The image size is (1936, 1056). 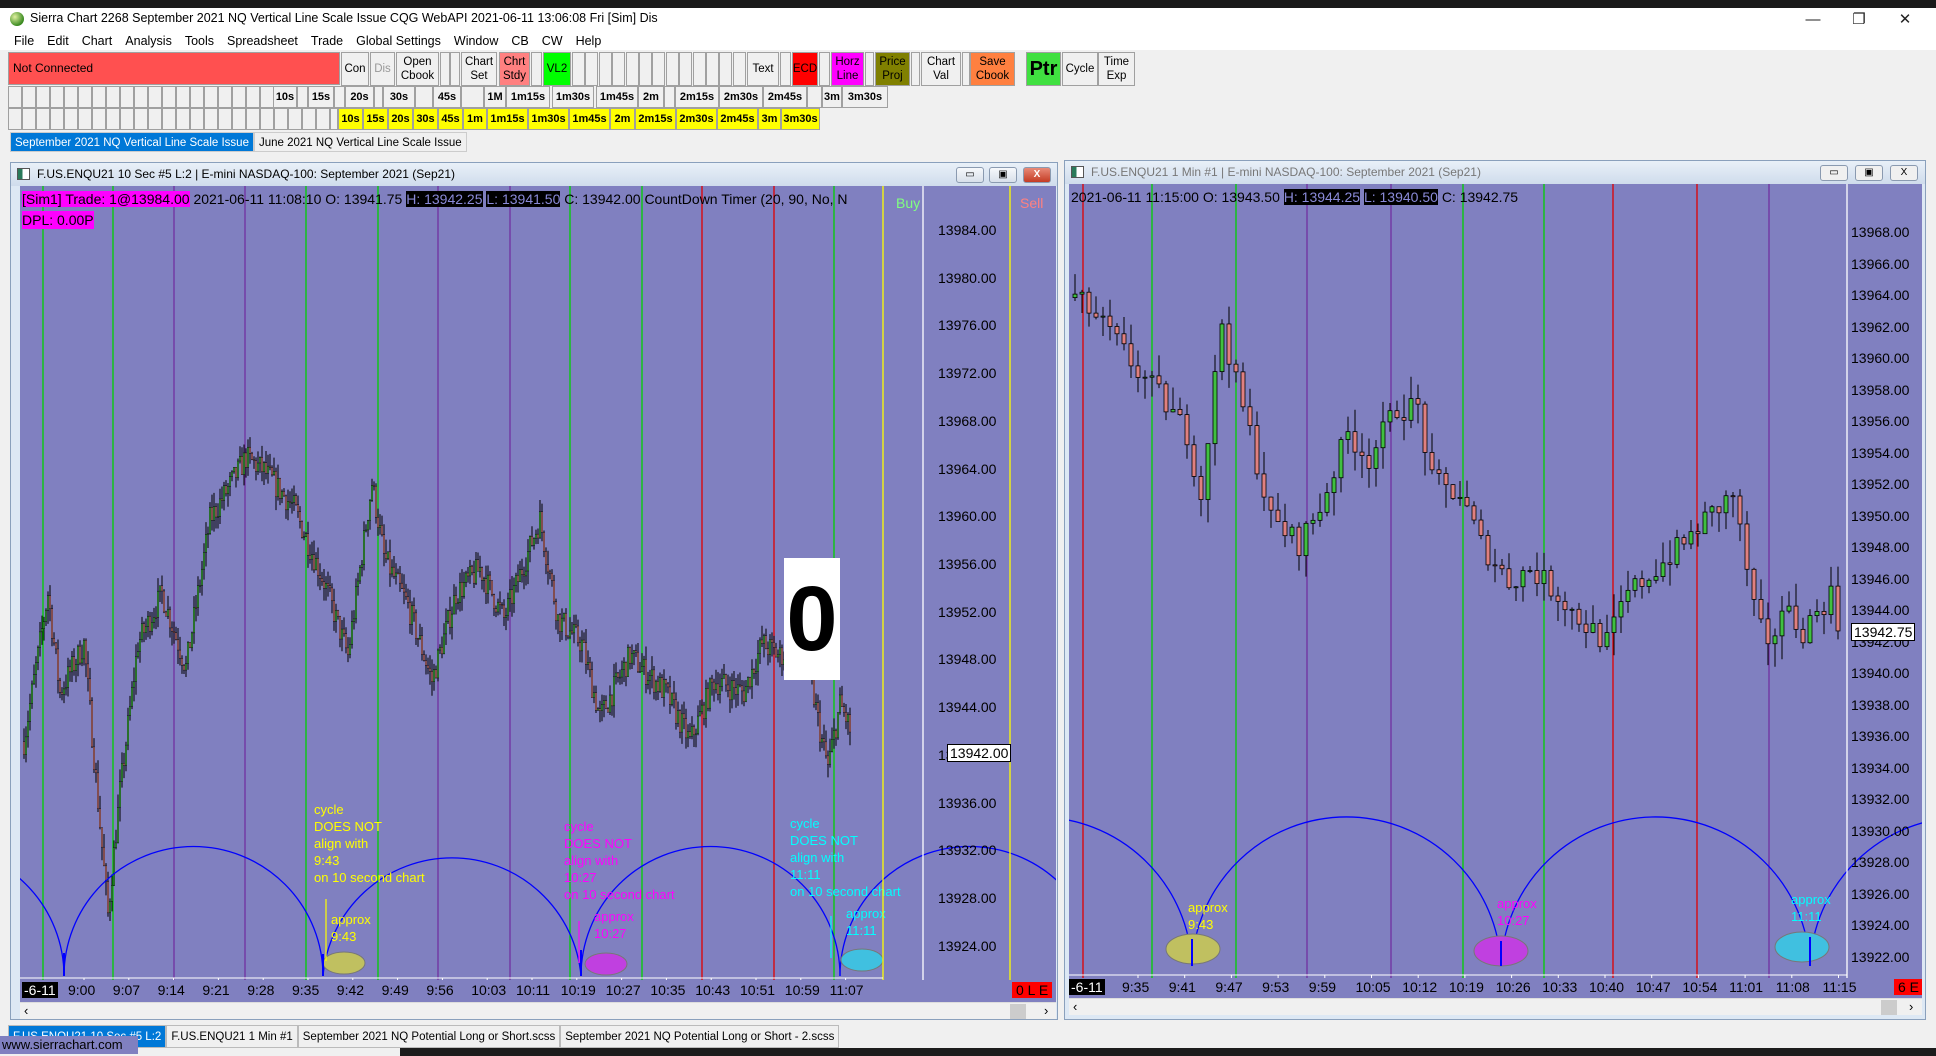 I want to click on maximize-button: ▣, so click(x=1869, y=173).